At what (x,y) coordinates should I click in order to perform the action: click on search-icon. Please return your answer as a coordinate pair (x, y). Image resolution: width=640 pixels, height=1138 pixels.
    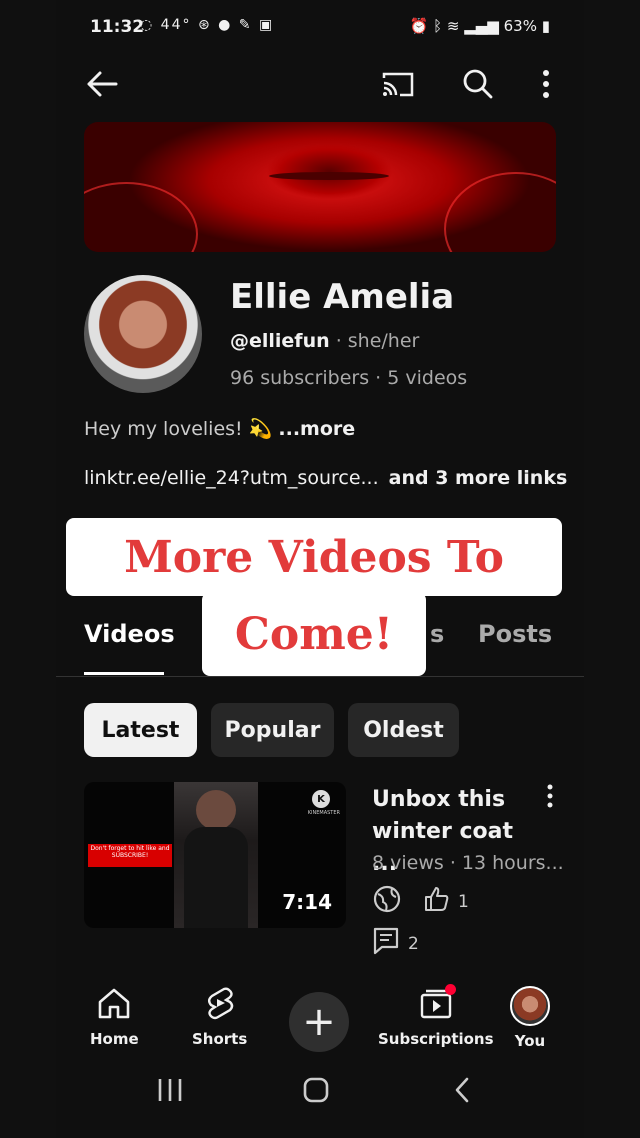
    Looking at the image, I should click on (478, 84).